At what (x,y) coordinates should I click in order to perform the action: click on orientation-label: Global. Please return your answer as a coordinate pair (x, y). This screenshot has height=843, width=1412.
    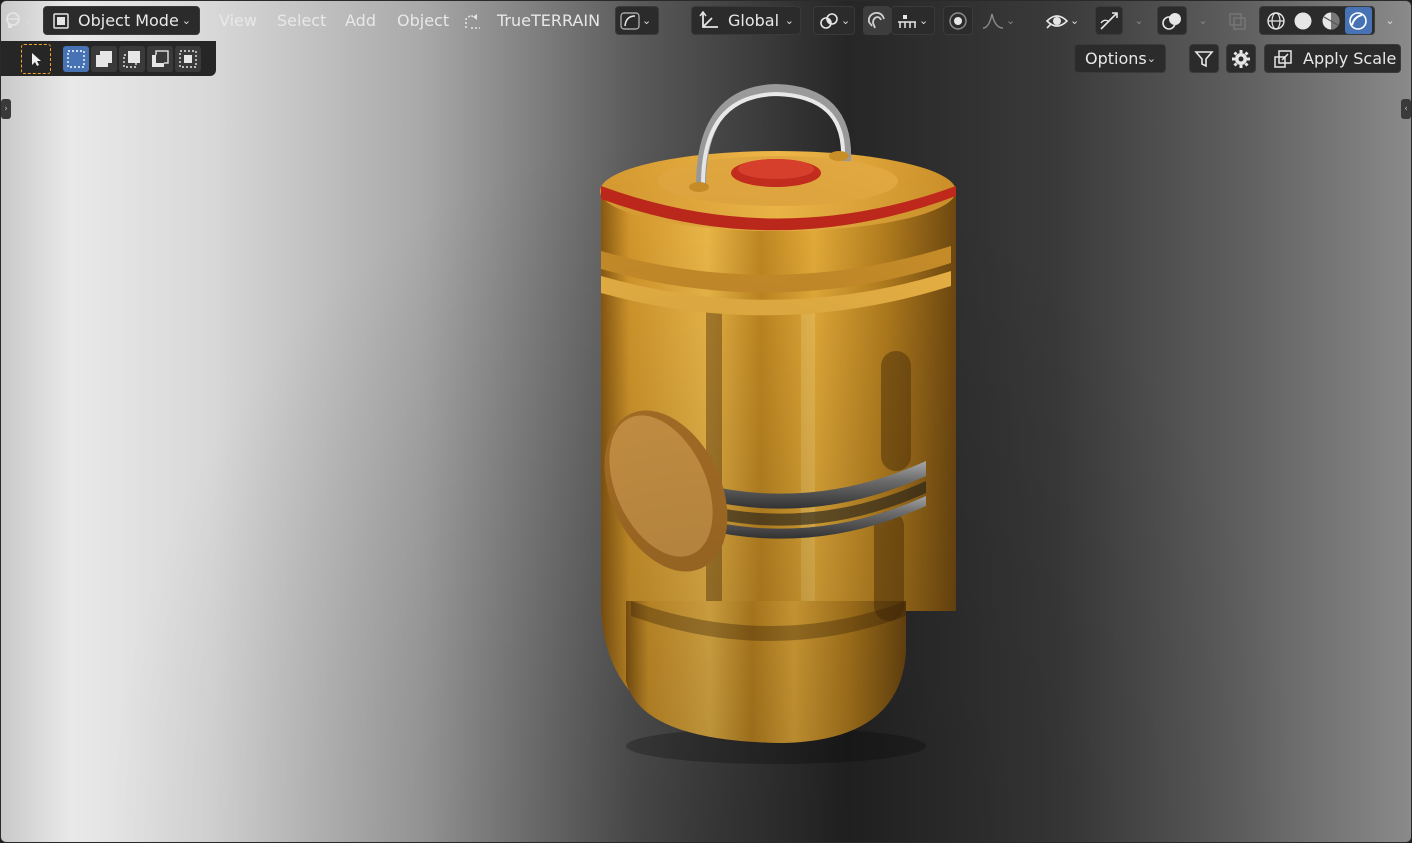
    Looking at the image, I should click on (754, 20).